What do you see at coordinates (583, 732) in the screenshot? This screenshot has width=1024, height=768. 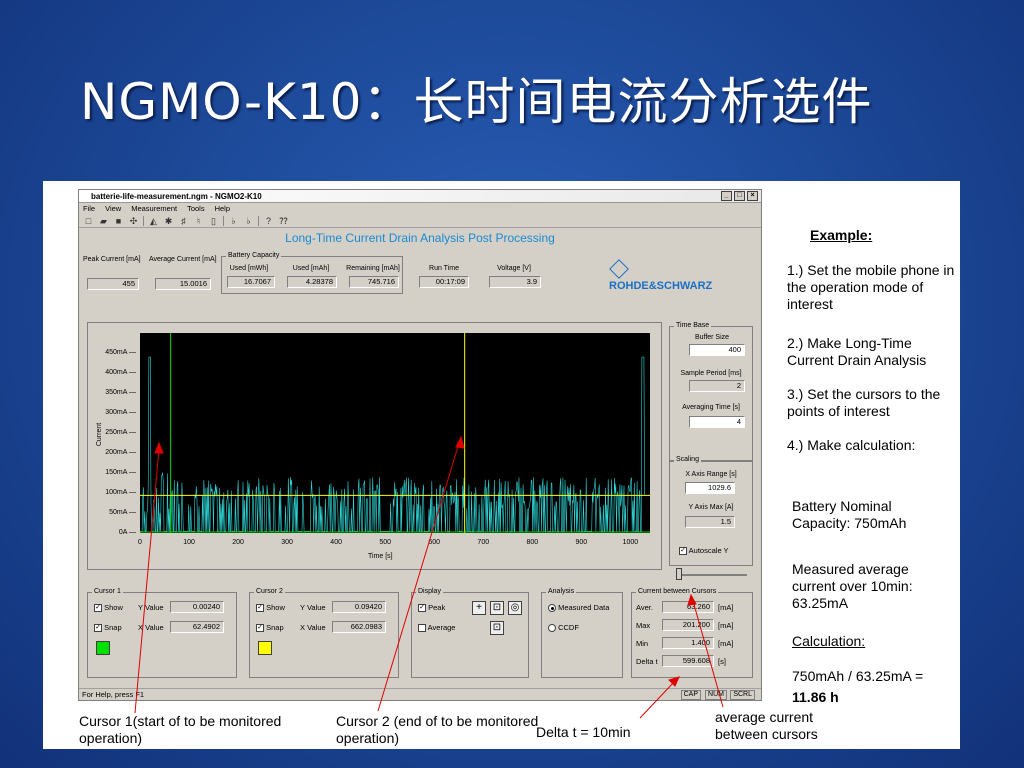 I see `delta-caption: Delta t = 10min` at bounding box center [583, 732].